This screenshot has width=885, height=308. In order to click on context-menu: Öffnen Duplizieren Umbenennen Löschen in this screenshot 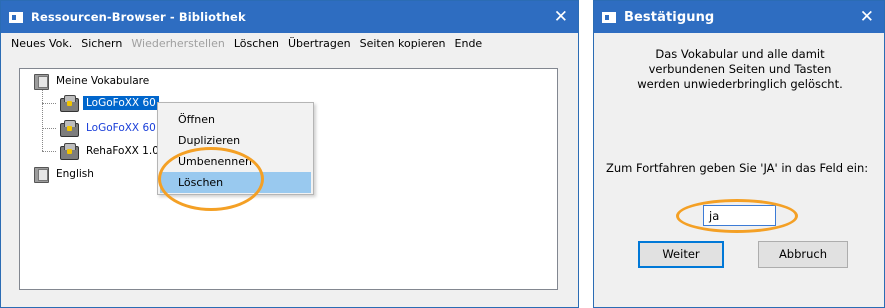, I will do `click(235, 148)`.